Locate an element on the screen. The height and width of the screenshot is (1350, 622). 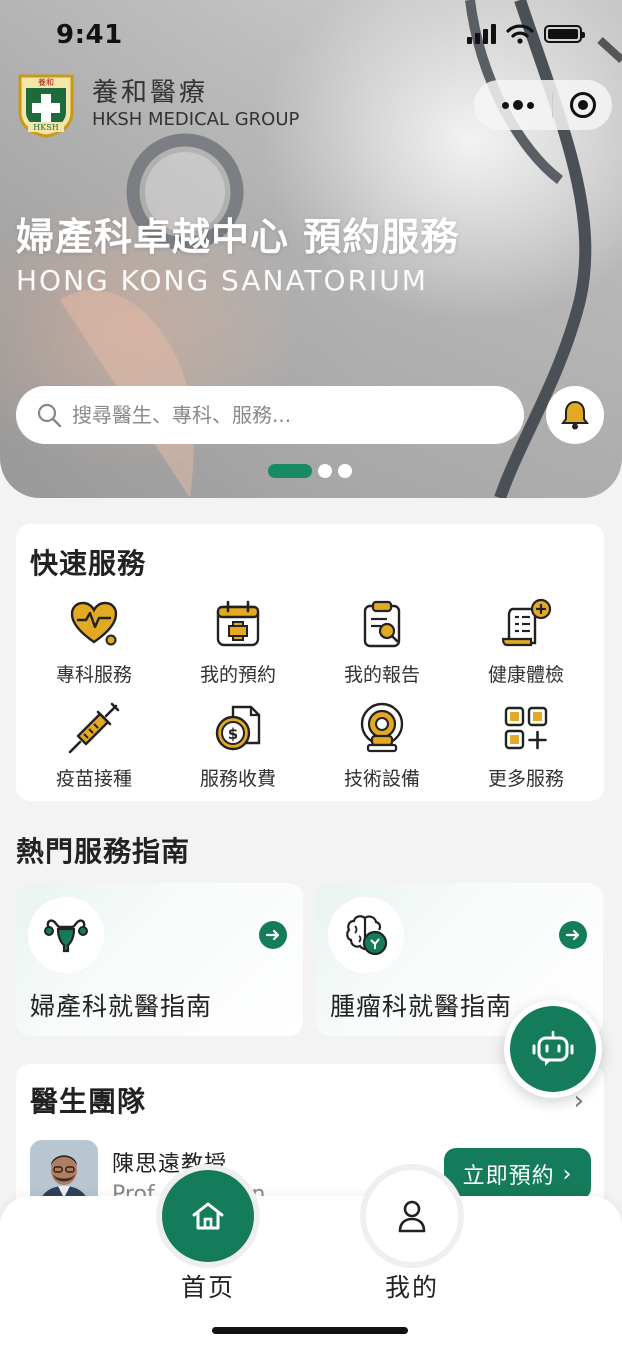
banner-pager is located at coordinates (310, 471).